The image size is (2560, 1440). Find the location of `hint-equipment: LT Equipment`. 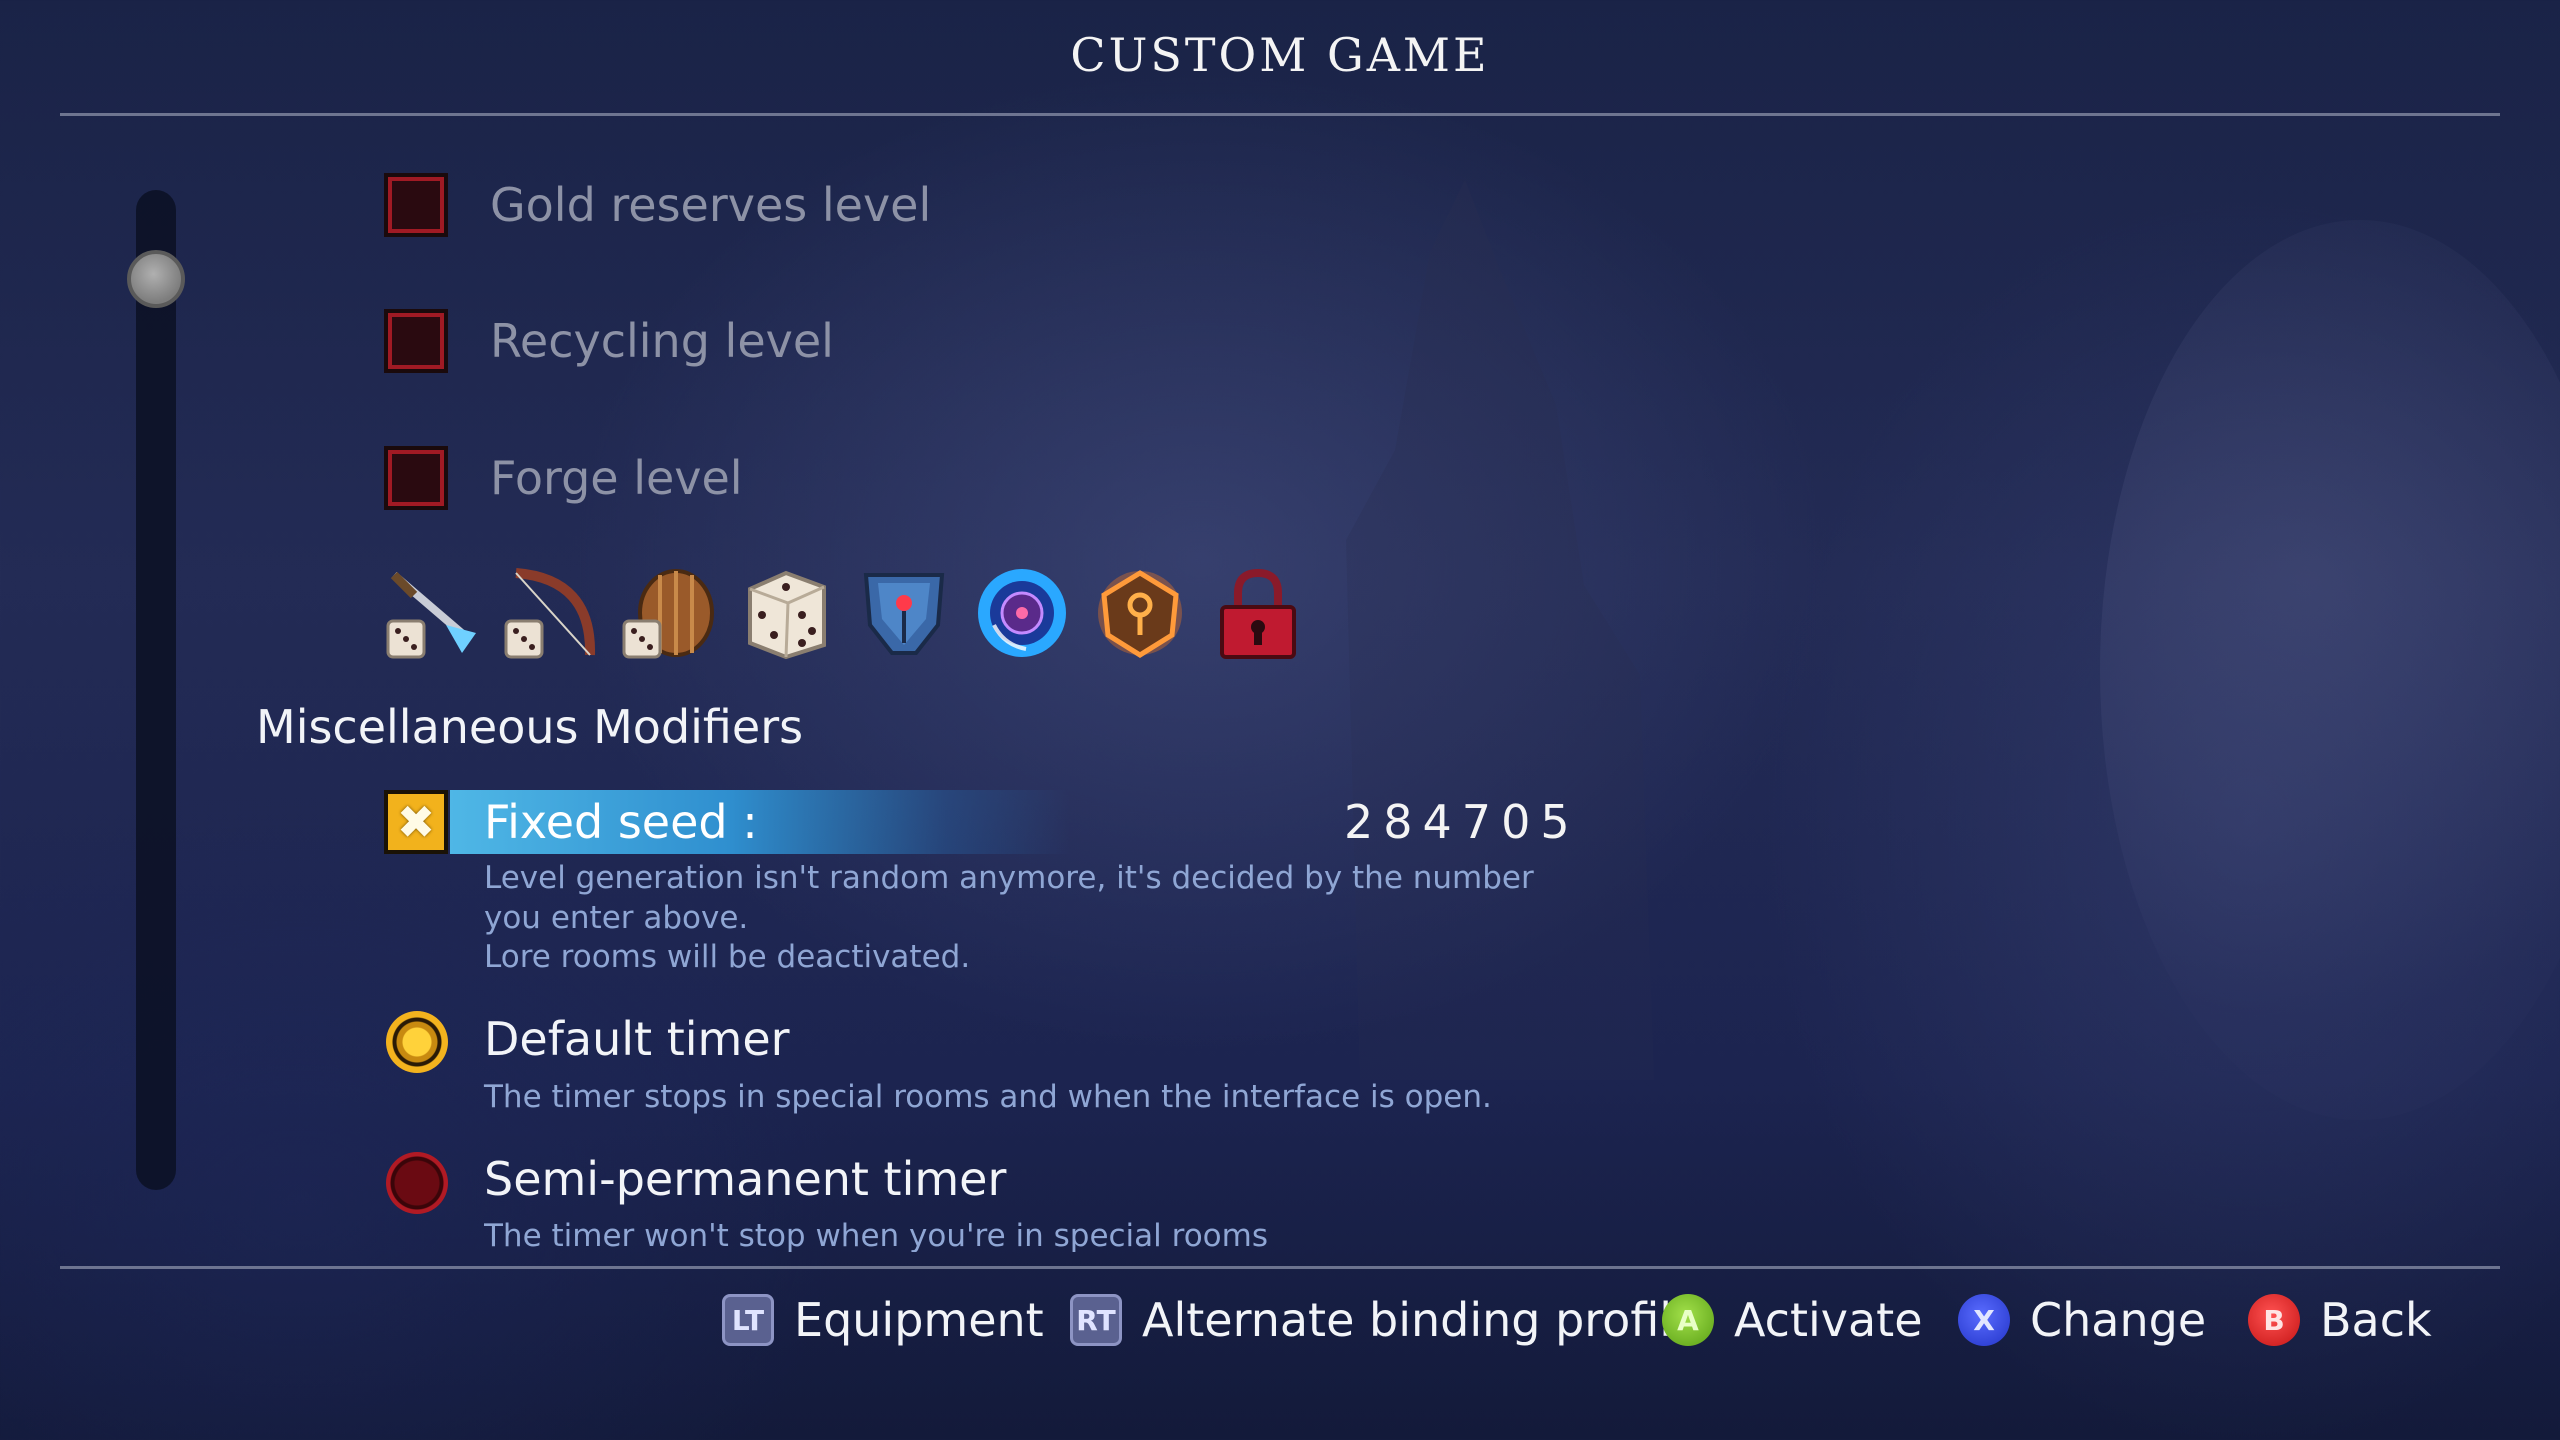

hint-equipment: LT Equipment is located at coordinates (883, 1320).